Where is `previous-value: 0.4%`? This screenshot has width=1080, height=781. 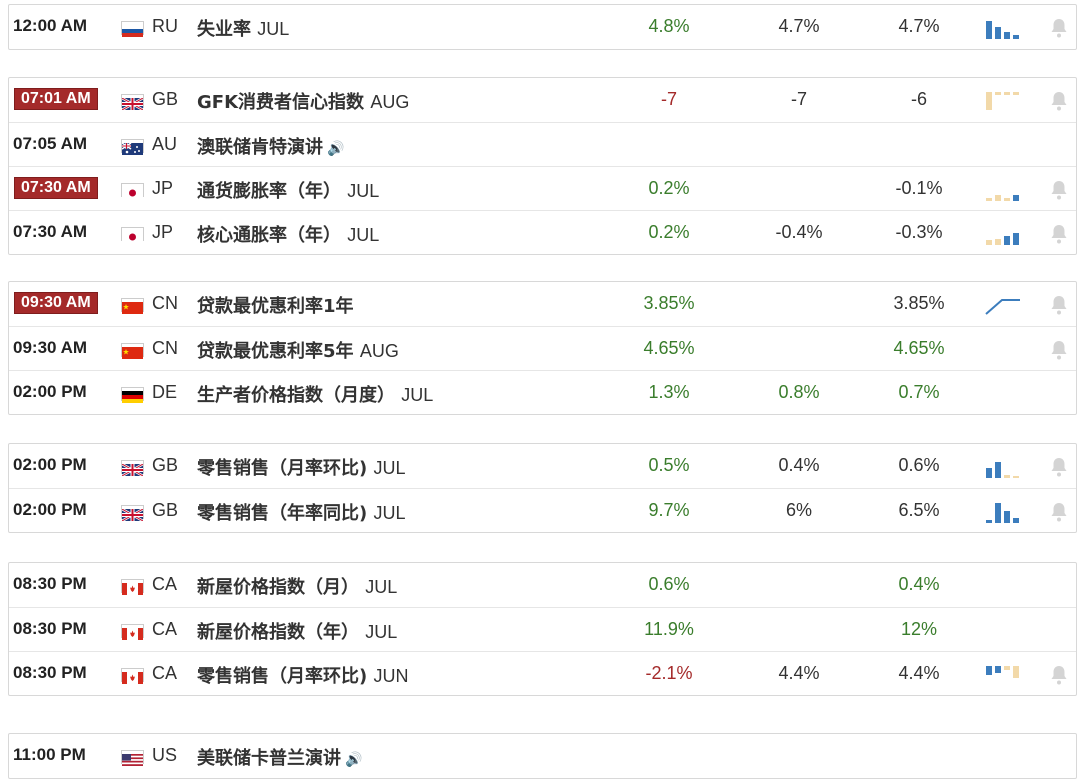
previous-value: 0.4% is located at coordinates (919, 584).